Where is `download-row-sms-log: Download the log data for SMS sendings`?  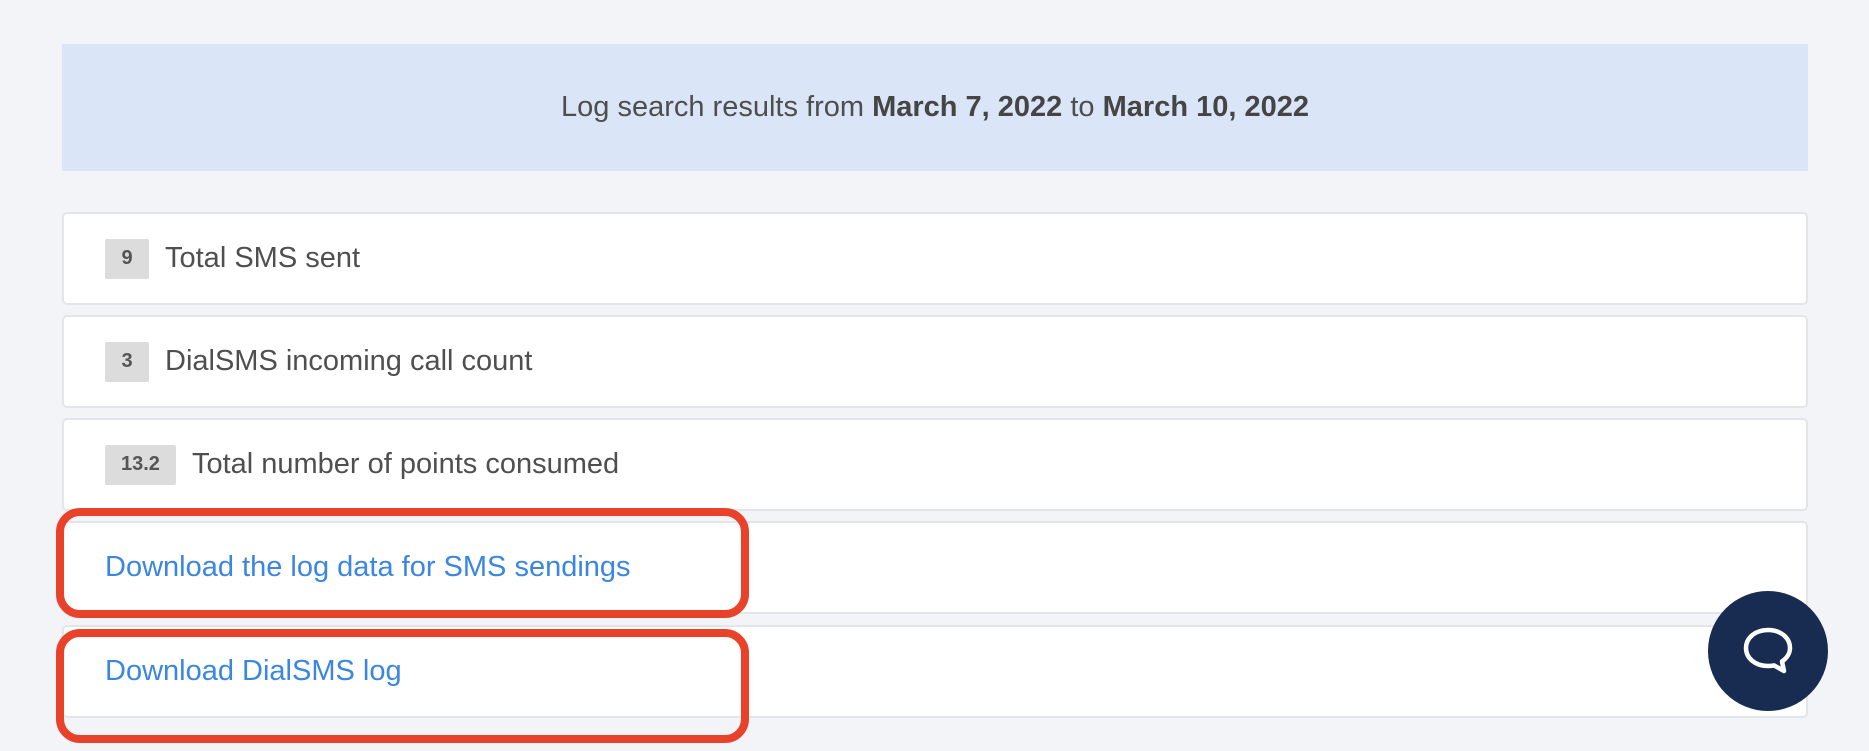 download-row-sms-log: Download the log data for SMS sendings is located at coordinates (935, 567).